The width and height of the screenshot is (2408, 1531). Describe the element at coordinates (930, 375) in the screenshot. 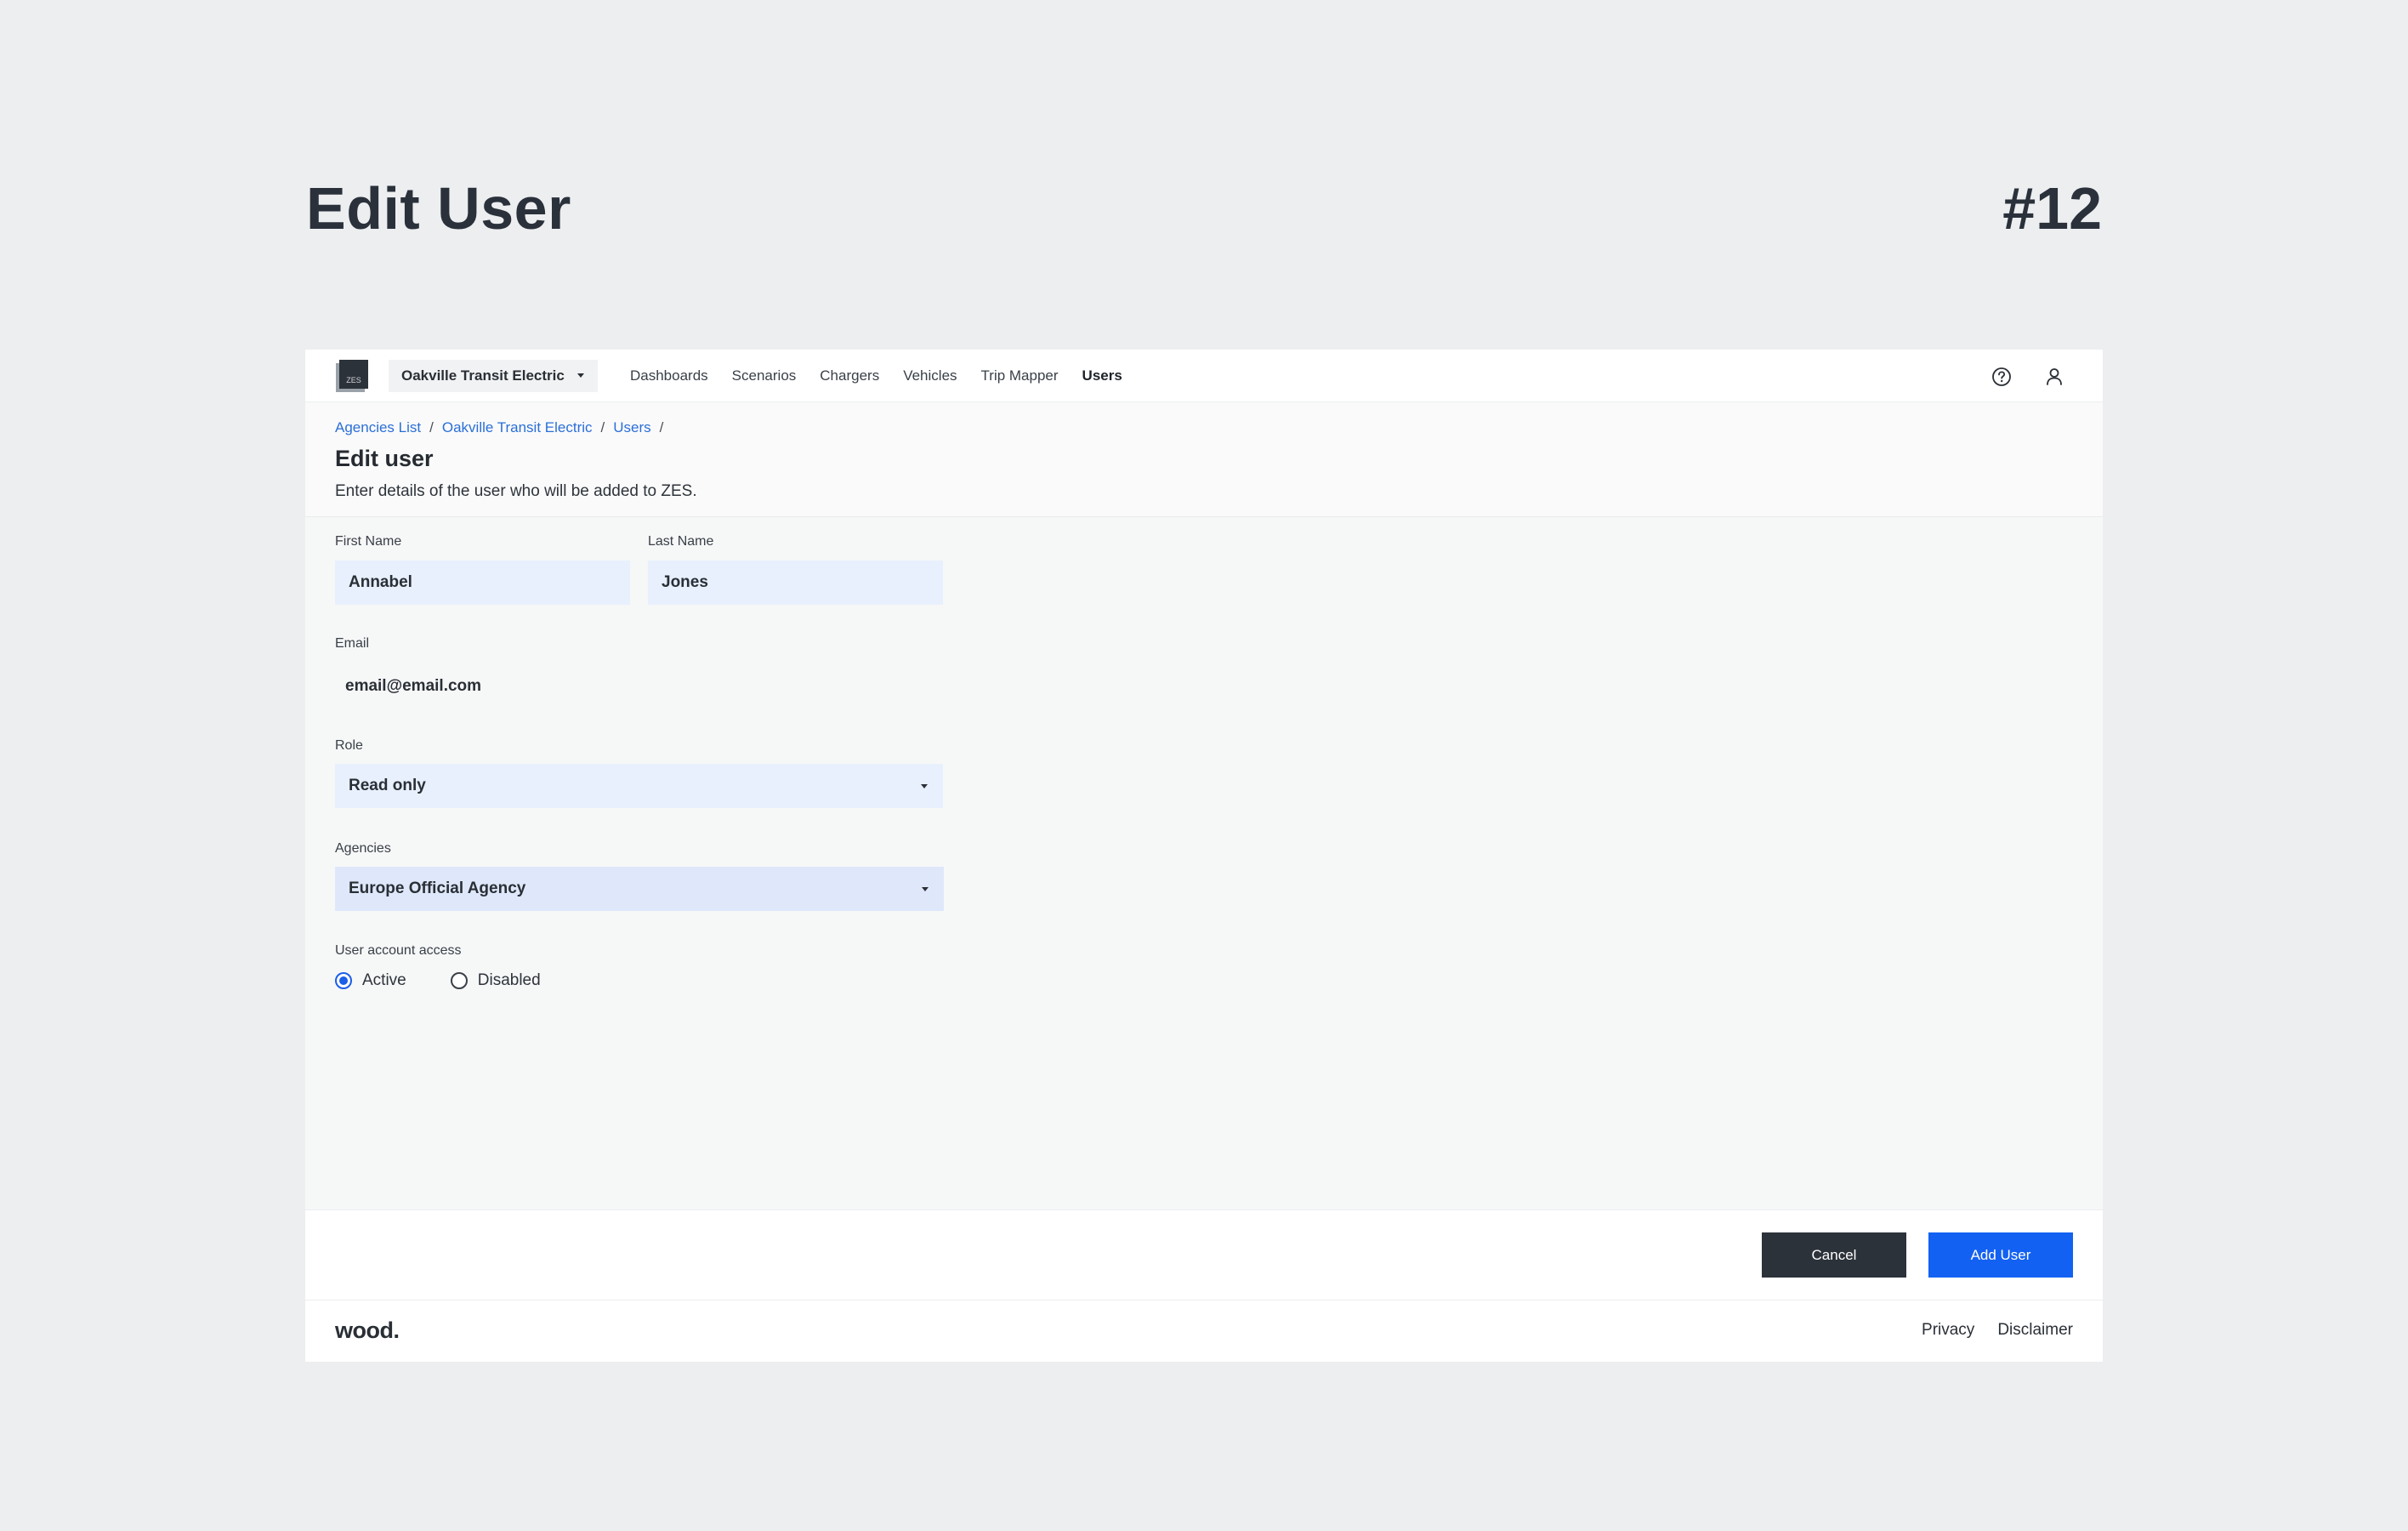

I see `nav-link-vehicles: Vehicles` at that location.